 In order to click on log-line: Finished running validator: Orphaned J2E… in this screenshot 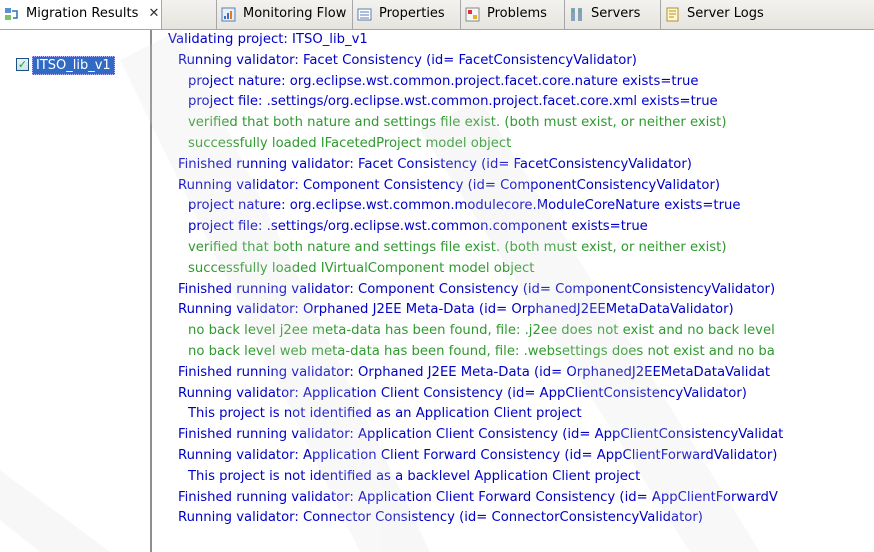, I will do `click(474, 372)`.